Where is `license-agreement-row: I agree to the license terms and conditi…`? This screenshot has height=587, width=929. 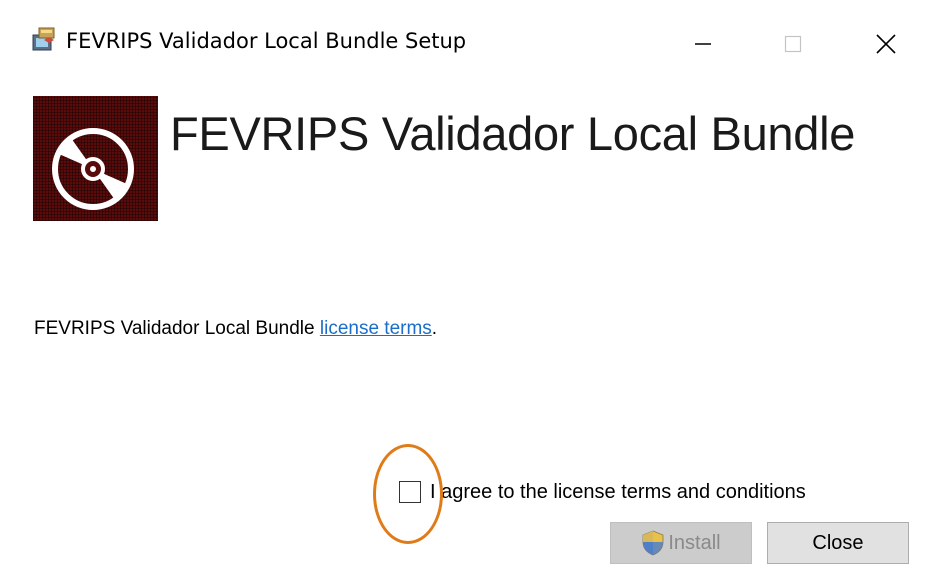 license-agreement-row: I agree to the license terms and conditi… is located at coordinates (602, 492).